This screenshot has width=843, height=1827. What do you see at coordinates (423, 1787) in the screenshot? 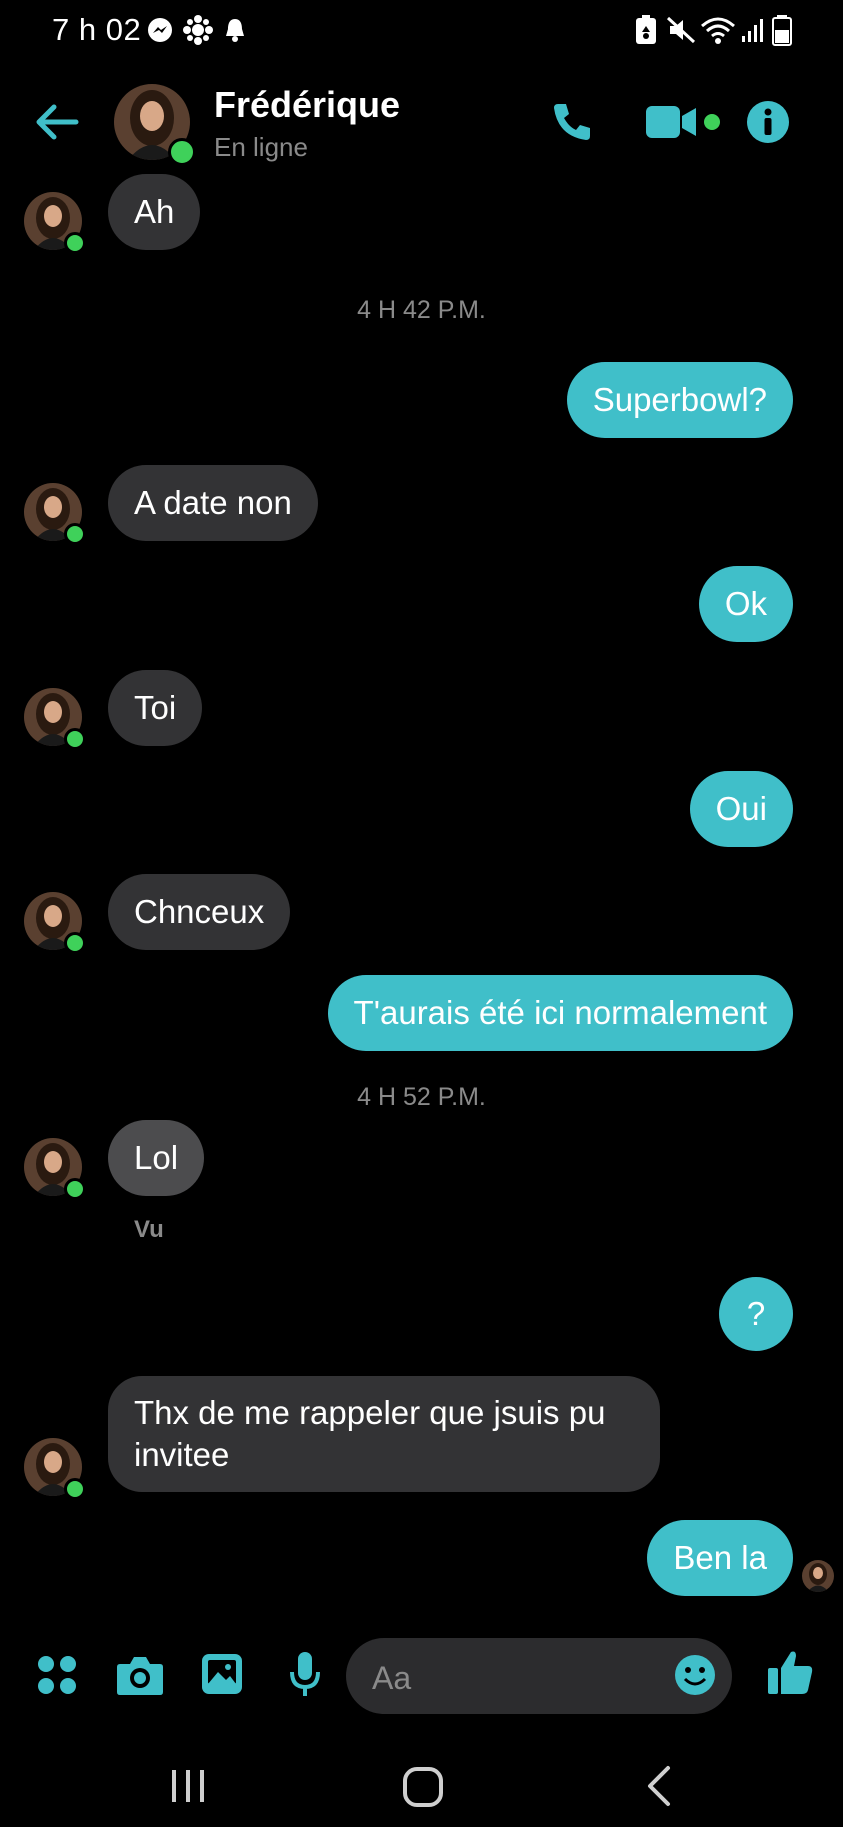
I see `home-icon` at bounding box center [423, 1787].